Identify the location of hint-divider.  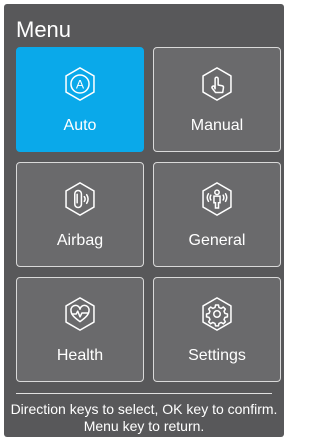
(144, 393).